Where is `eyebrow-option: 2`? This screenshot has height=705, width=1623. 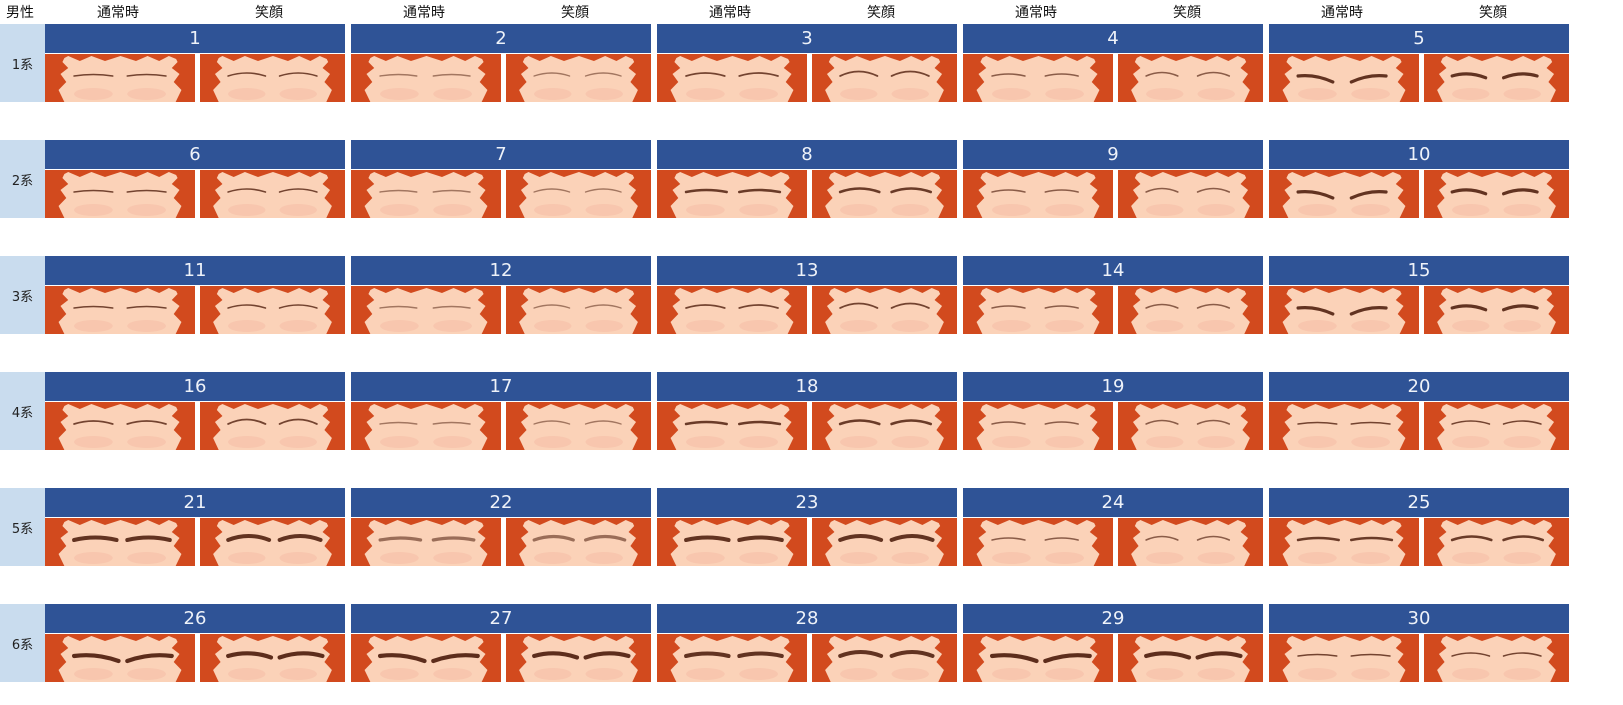
eyebrow-option: 2 is located at coordinates (501, 63).